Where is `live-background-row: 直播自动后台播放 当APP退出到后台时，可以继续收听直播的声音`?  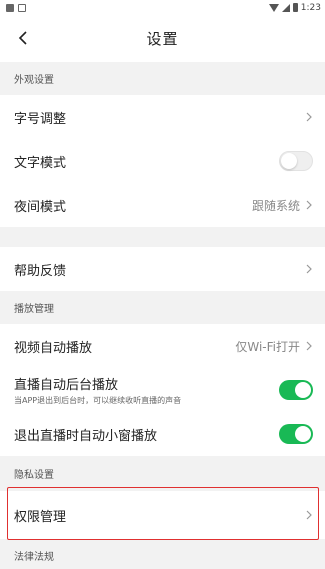 live-background-row: 直播自动后台播放 当APP退出到后台时，可以继续收听直播的声音 is located at coordinates (162, 390).